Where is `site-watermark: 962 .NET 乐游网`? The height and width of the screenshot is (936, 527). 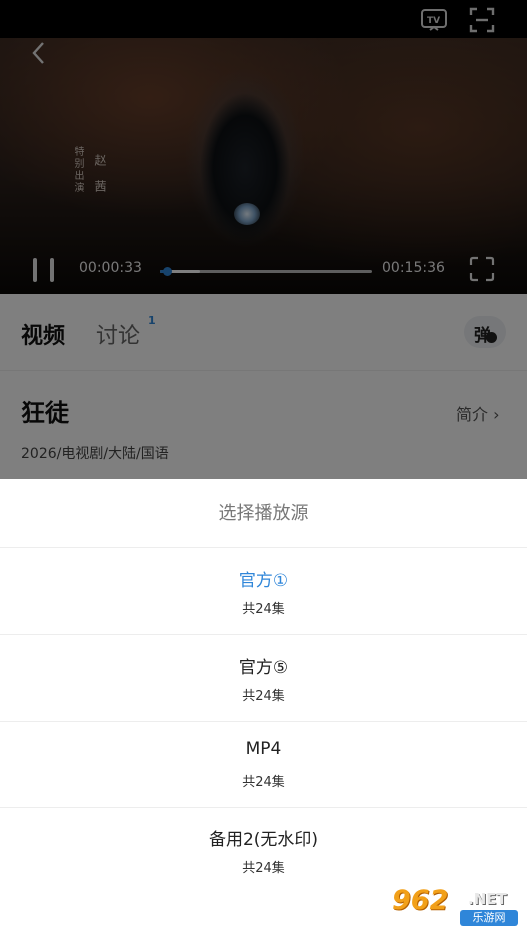 site-watermark: 962 .NET 乐游网 is located at coordinates (455, 907).